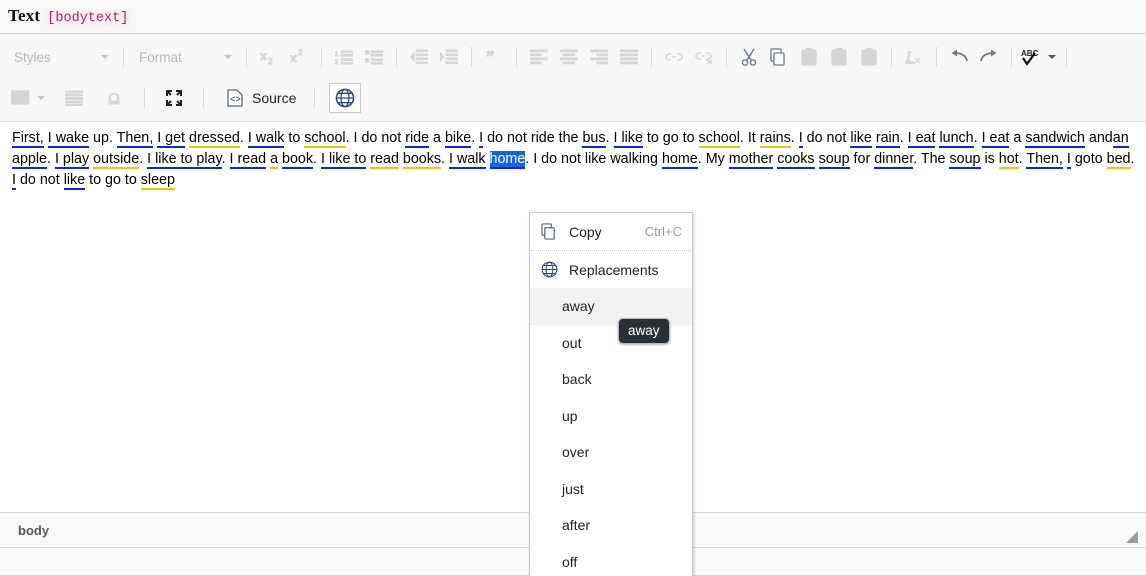 This screenshot has height=576, width=1146. What do you see at coordinates (1132, 536) in the screenshot?
I see `resize-grip` at bounding box center [1132, 536].